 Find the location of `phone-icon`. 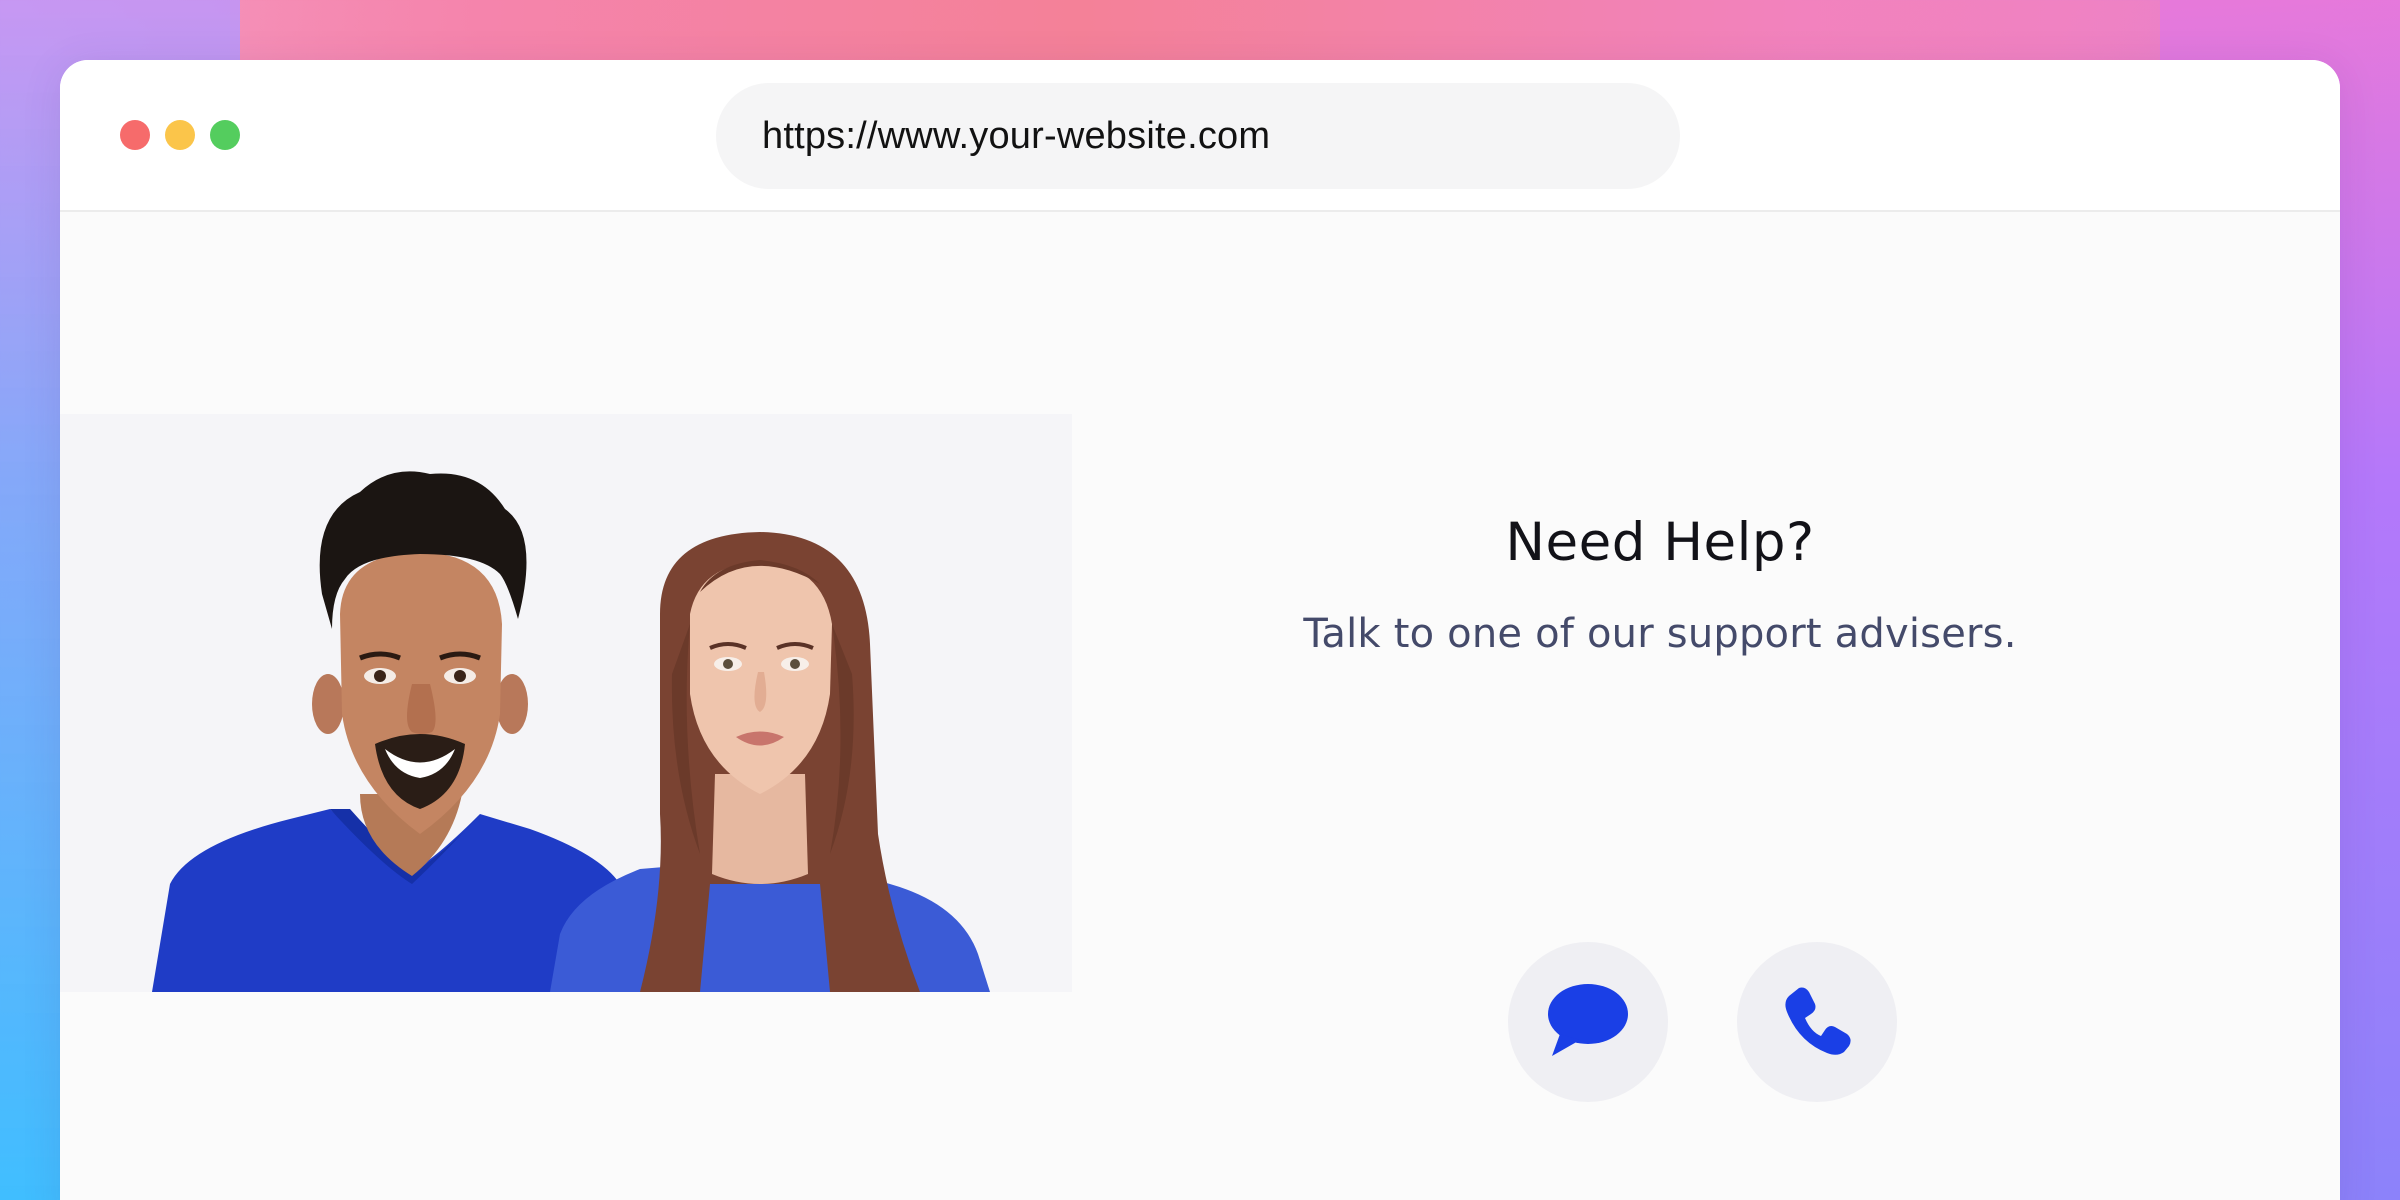

phone-icon is located at coordinates (1817, 1022).